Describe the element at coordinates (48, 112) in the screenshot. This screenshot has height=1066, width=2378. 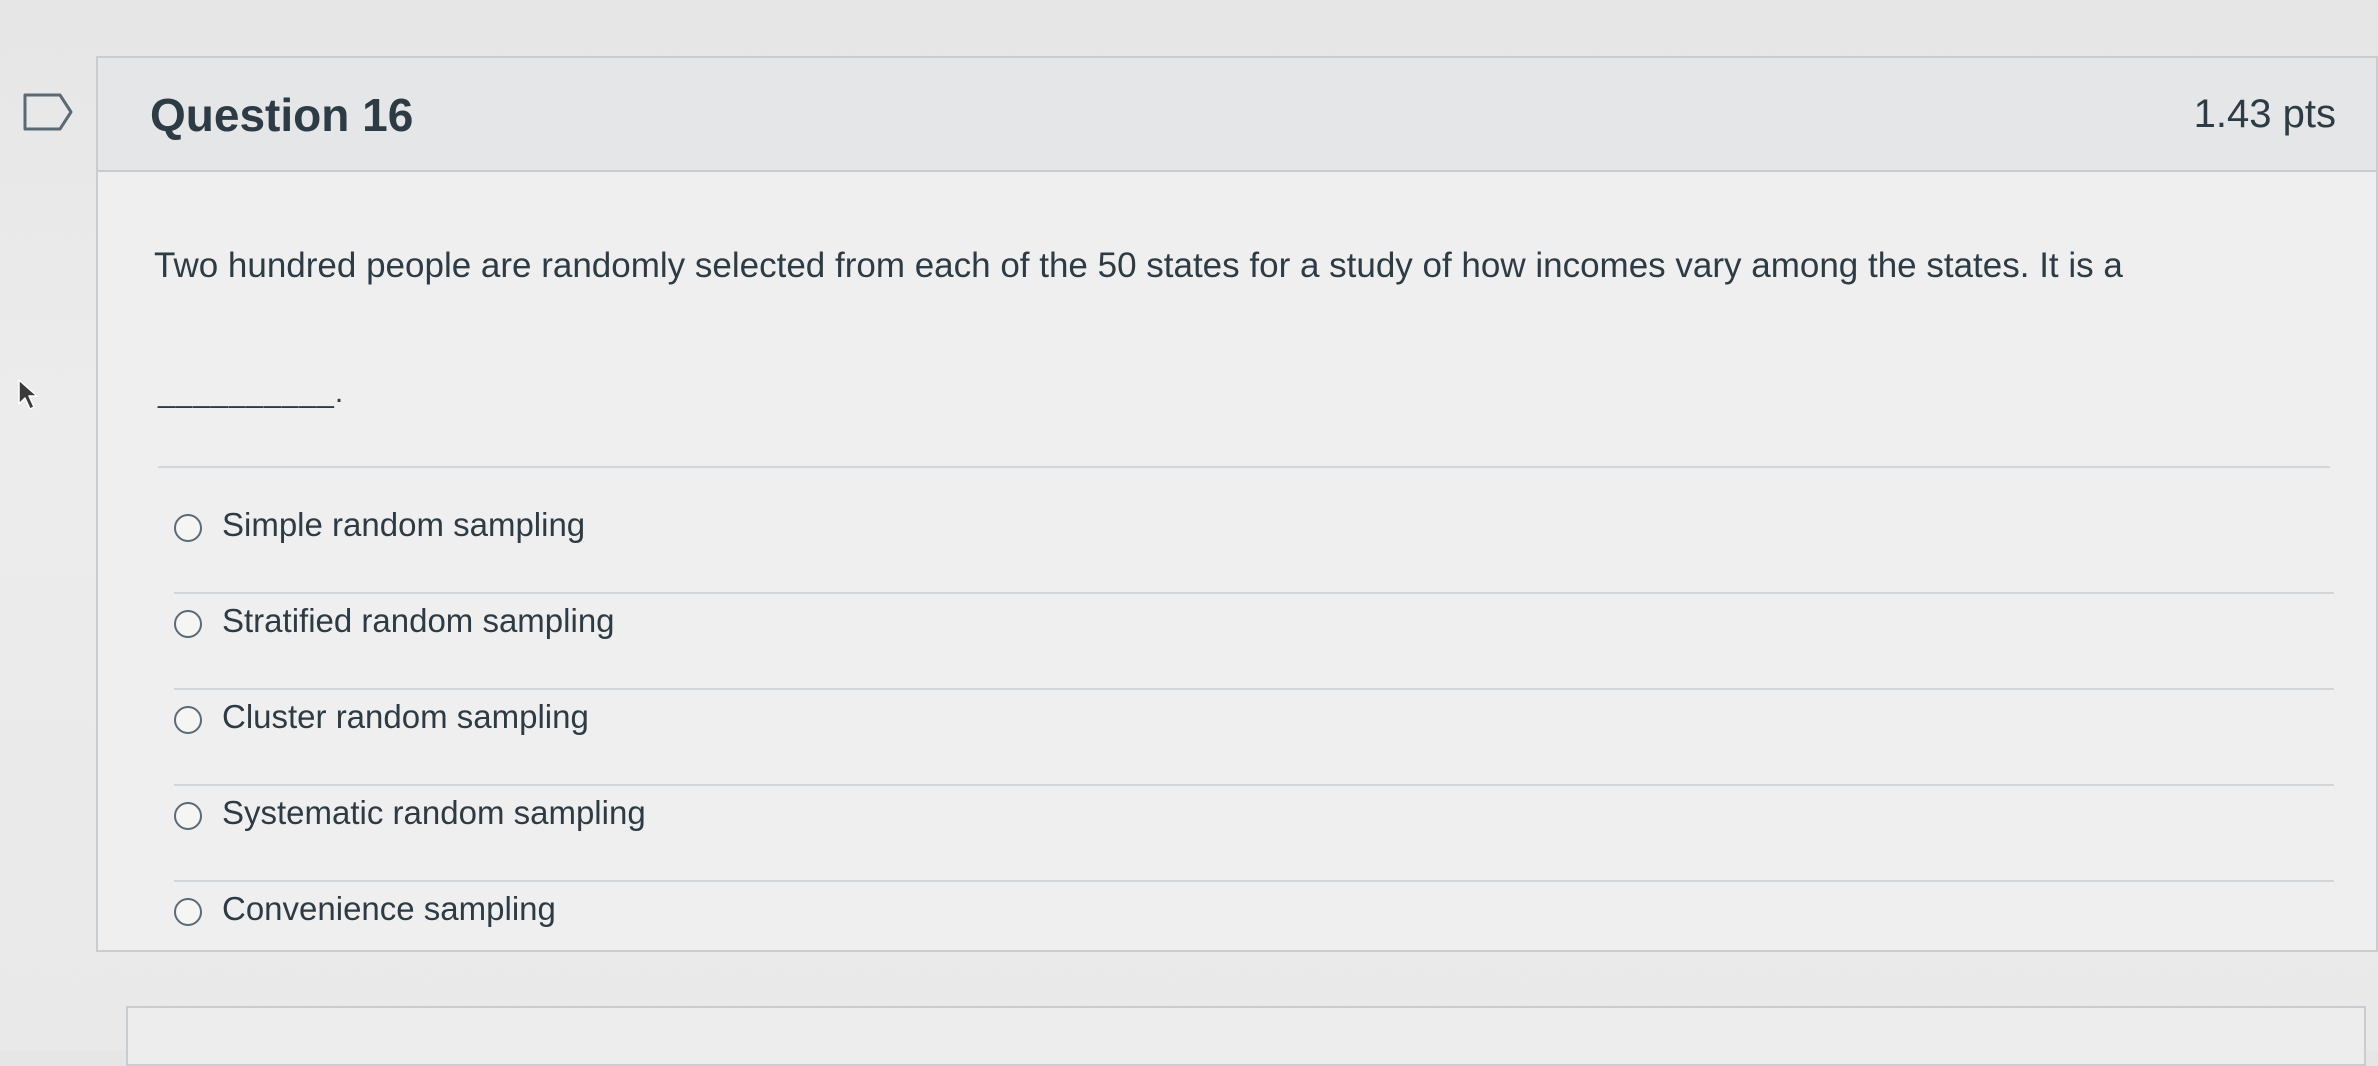
I see `flag-question-icon` at that location.